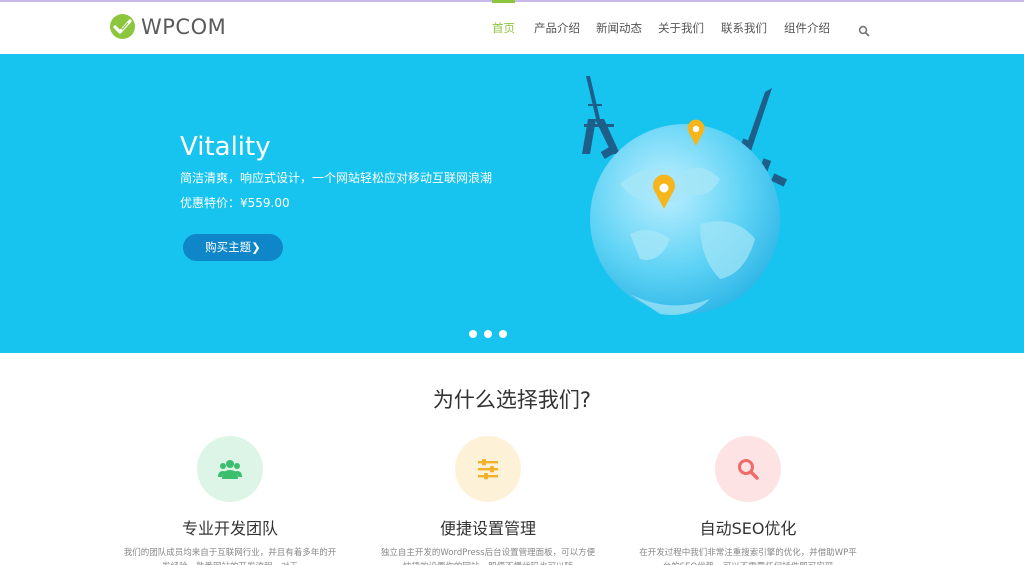 This screenshot has width=1024, height=565. What do you see at coordinates (685, 199) in the screenshot?
I see `globe-illustration` at bounding box center [685, 199].